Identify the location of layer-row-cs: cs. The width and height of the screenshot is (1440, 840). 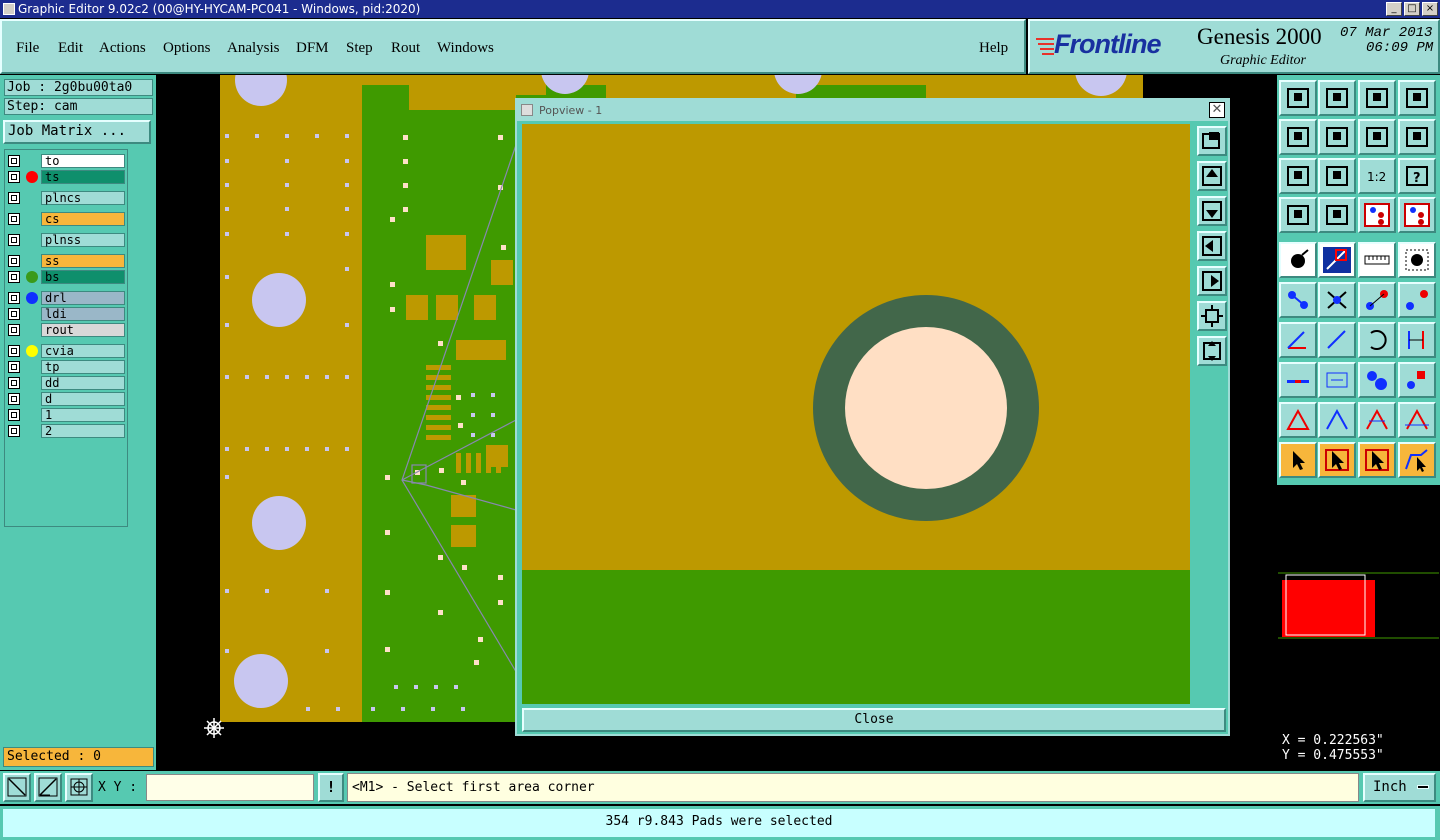
(65, 219).